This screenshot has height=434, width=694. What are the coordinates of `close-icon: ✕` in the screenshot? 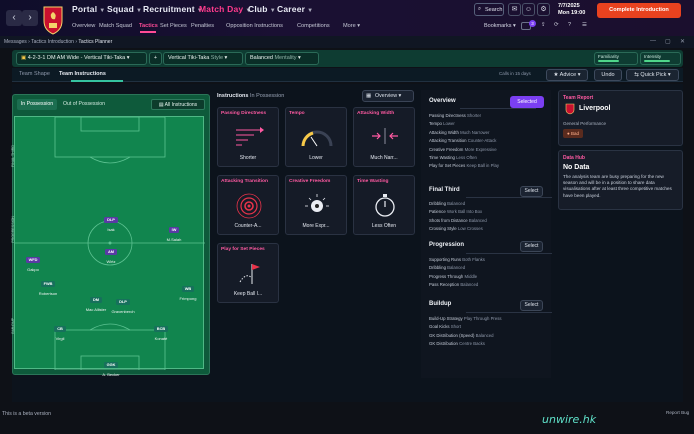 It's located at (682, 41).